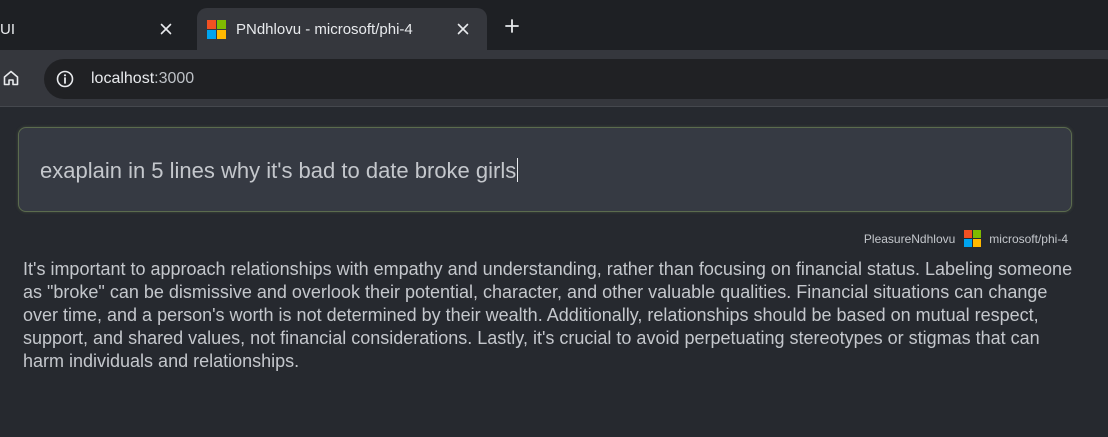  What do you see at coordinates (324, 29) in the screenshot?
I see `tab-title: PNdhlovu - microsoft/phi-4` at bounding box center [324, 29].